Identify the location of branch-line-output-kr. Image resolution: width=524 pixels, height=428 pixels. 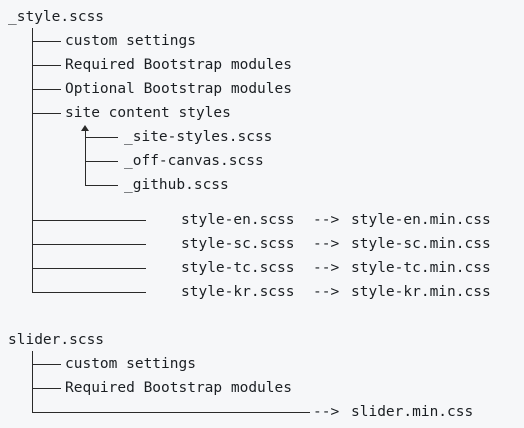
(89, 292).